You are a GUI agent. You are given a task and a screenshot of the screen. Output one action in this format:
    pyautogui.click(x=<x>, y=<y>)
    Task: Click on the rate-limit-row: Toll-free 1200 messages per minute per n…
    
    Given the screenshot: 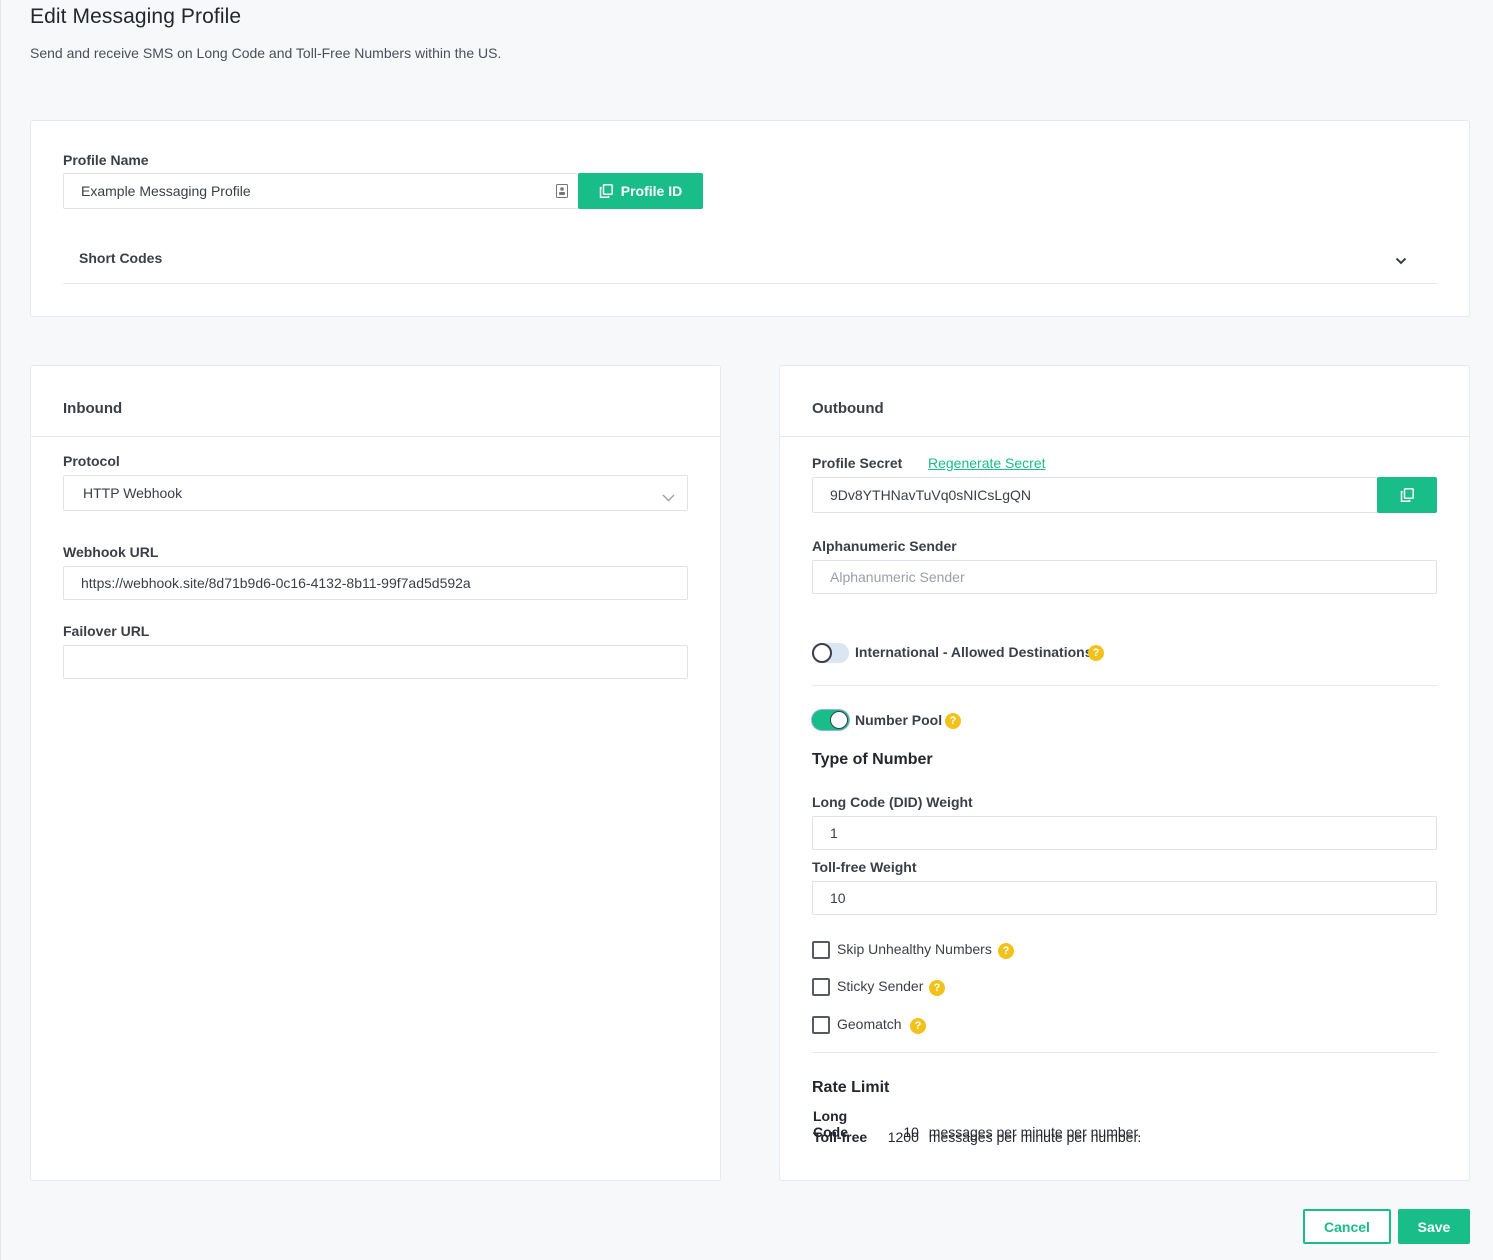 What is the action you would take?
    pyautogui.click(x=977, y=1137)
    